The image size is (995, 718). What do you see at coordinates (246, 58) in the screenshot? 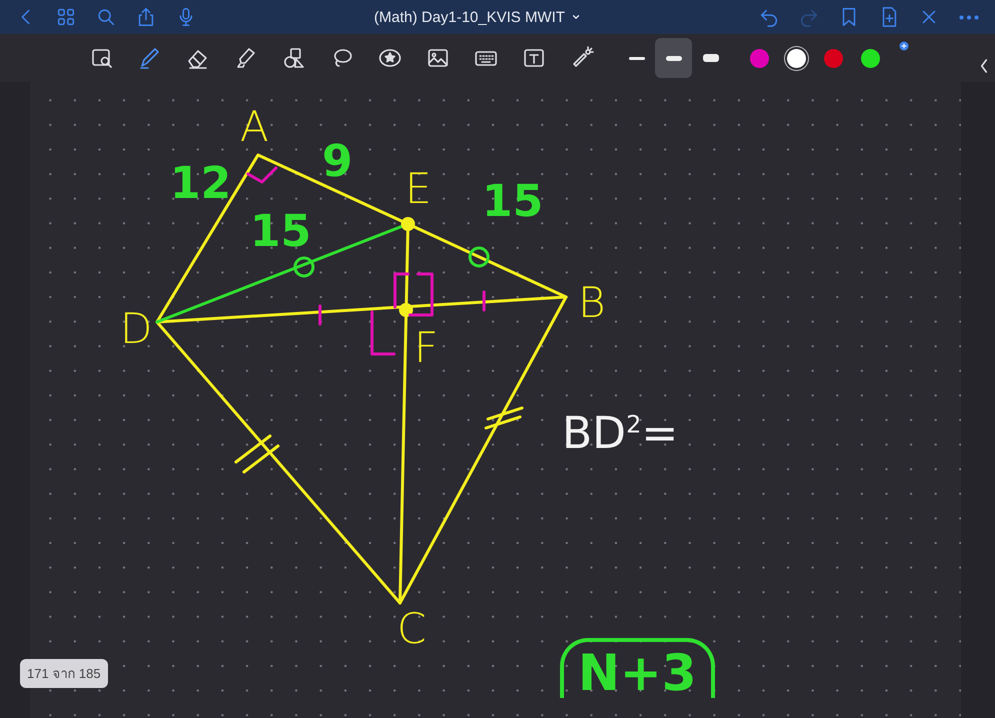
I see `highlighter-icon` at bounding box center [246, 58].